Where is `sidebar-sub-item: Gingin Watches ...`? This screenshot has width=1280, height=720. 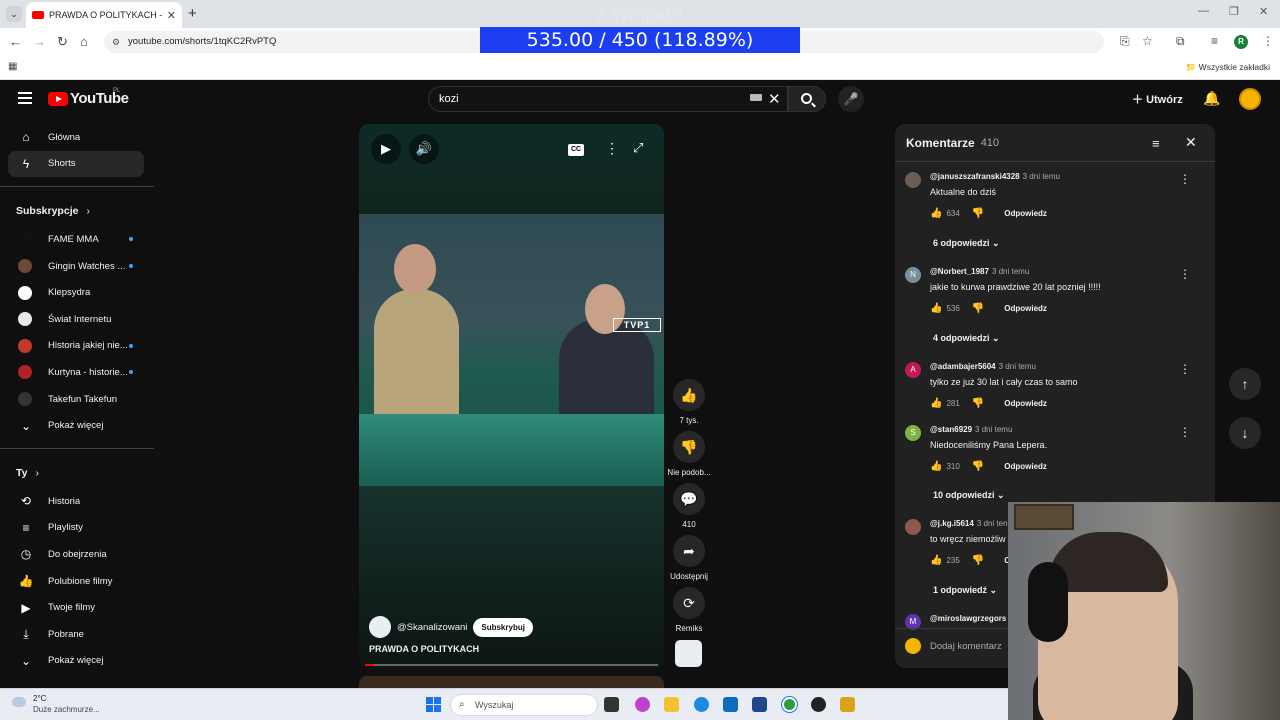 sidebar-sub-item: Gingin Watches ... is located at coordinates (77, 266).